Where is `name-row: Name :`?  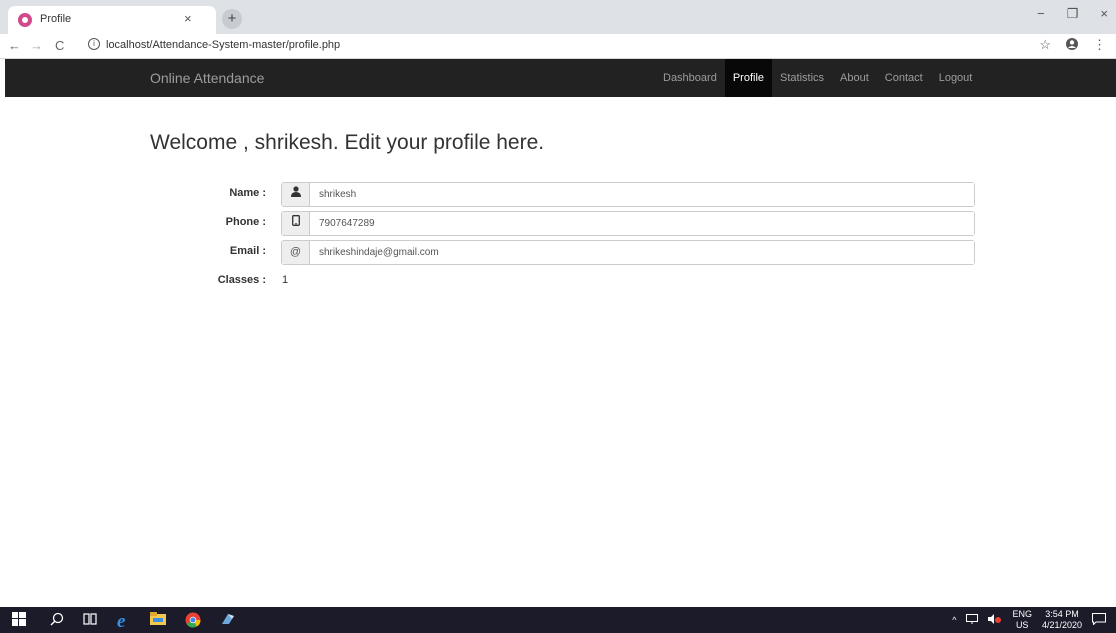 name-row: Name : is located at coordinates (558, 194).